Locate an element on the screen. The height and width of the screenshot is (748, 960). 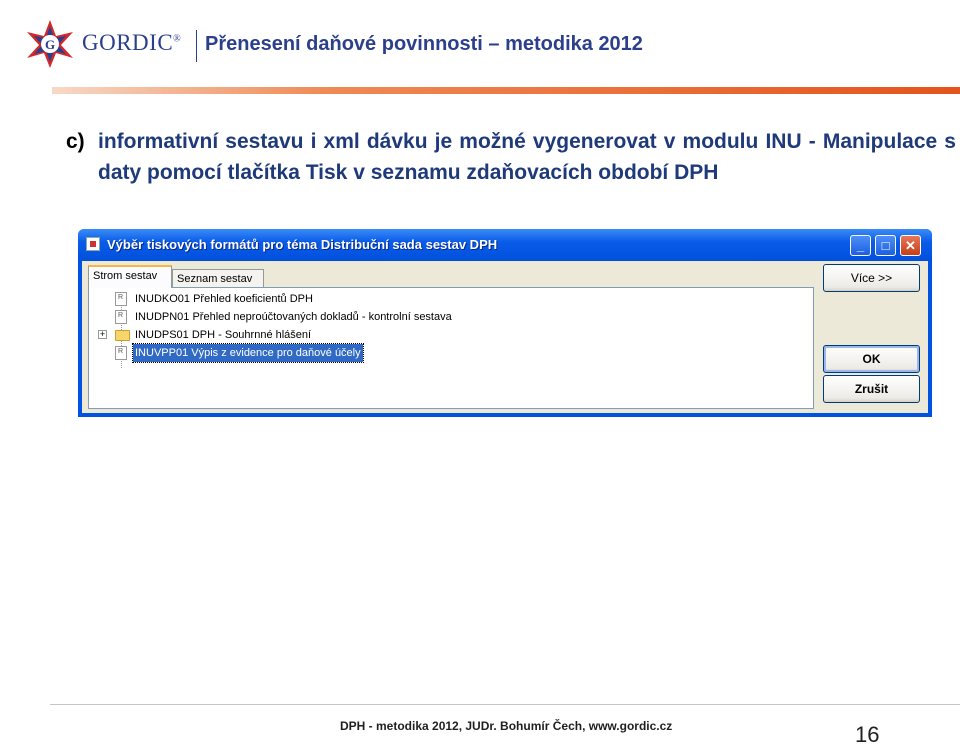
item-marker: c) is located at coordinates (75, 141).